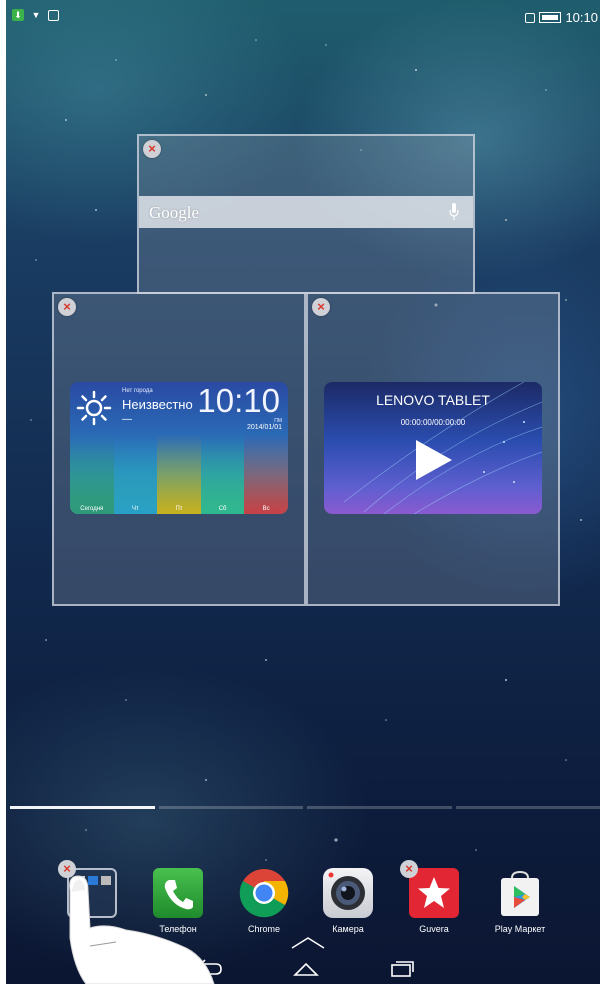 The height and width of the screenshot is (984, 600). I want to click on guvera-icon, so click(434, 893).